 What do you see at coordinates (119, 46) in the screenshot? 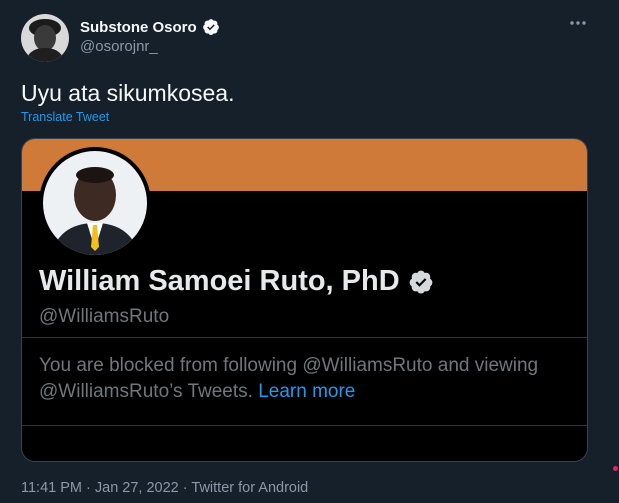
I see `author-handle: @osorojnr_` at bounding box center [119, 46].